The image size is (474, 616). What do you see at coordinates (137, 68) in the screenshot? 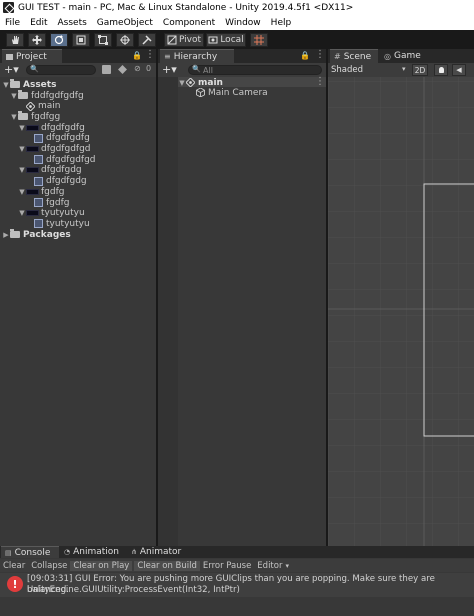
I see `hidden-eye-icon: ⊘` at bounding box center [137, 68].